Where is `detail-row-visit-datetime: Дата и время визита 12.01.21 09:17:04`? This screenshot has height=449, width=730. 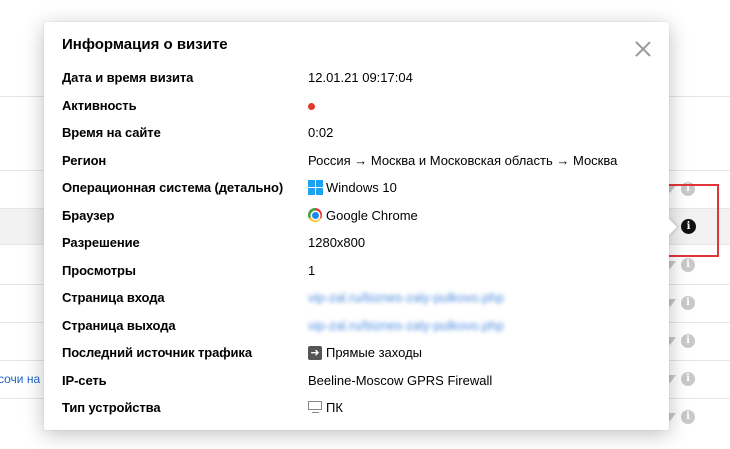
detail-row-visit-datetime: Дата и время визита 12.01.21 09:17:04 is located at coordinates (357, 81).